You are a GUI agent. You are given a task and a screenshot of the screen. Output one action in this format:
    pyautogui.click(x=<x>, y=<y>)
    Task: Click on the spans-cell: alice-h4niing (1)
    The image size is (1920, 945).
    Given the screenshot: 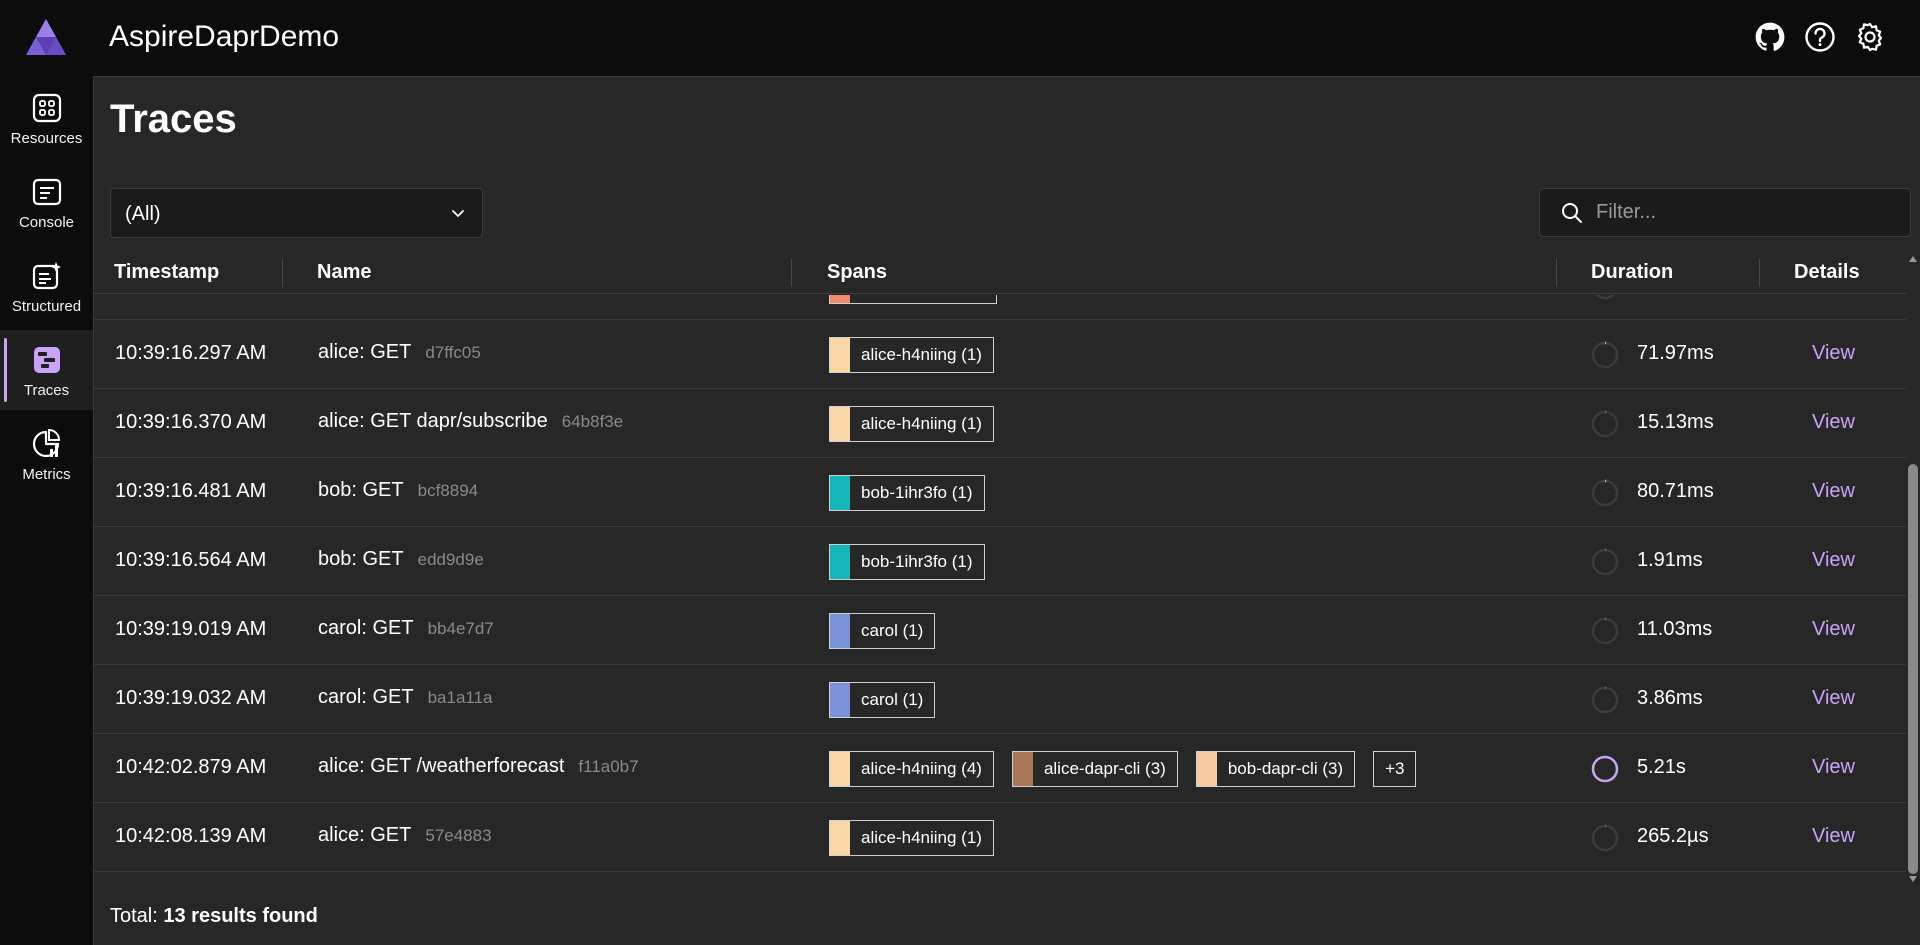 What is the action you would take?
    pyautogui.click(x=911, y=838)
    